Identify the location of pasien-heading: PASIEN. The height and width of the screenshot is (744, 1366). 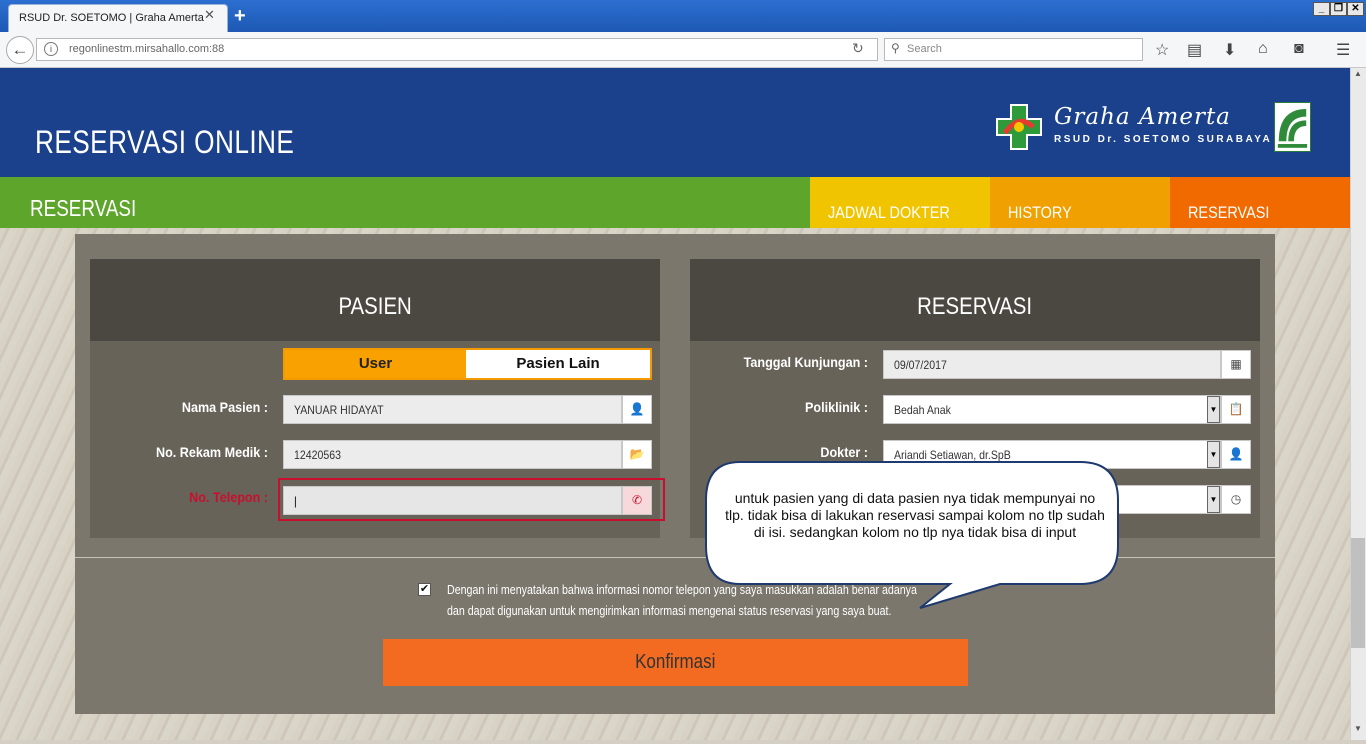
(375, 300).